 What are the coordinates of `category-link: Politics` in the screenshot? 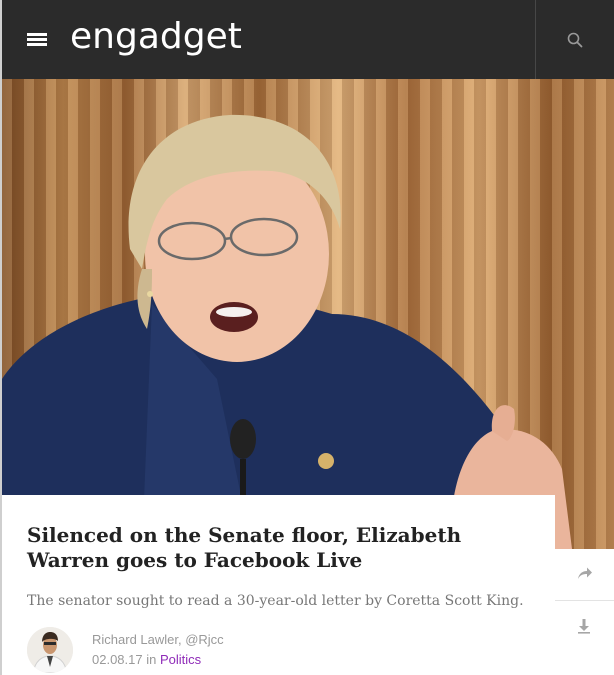 It's located at (180, 659).